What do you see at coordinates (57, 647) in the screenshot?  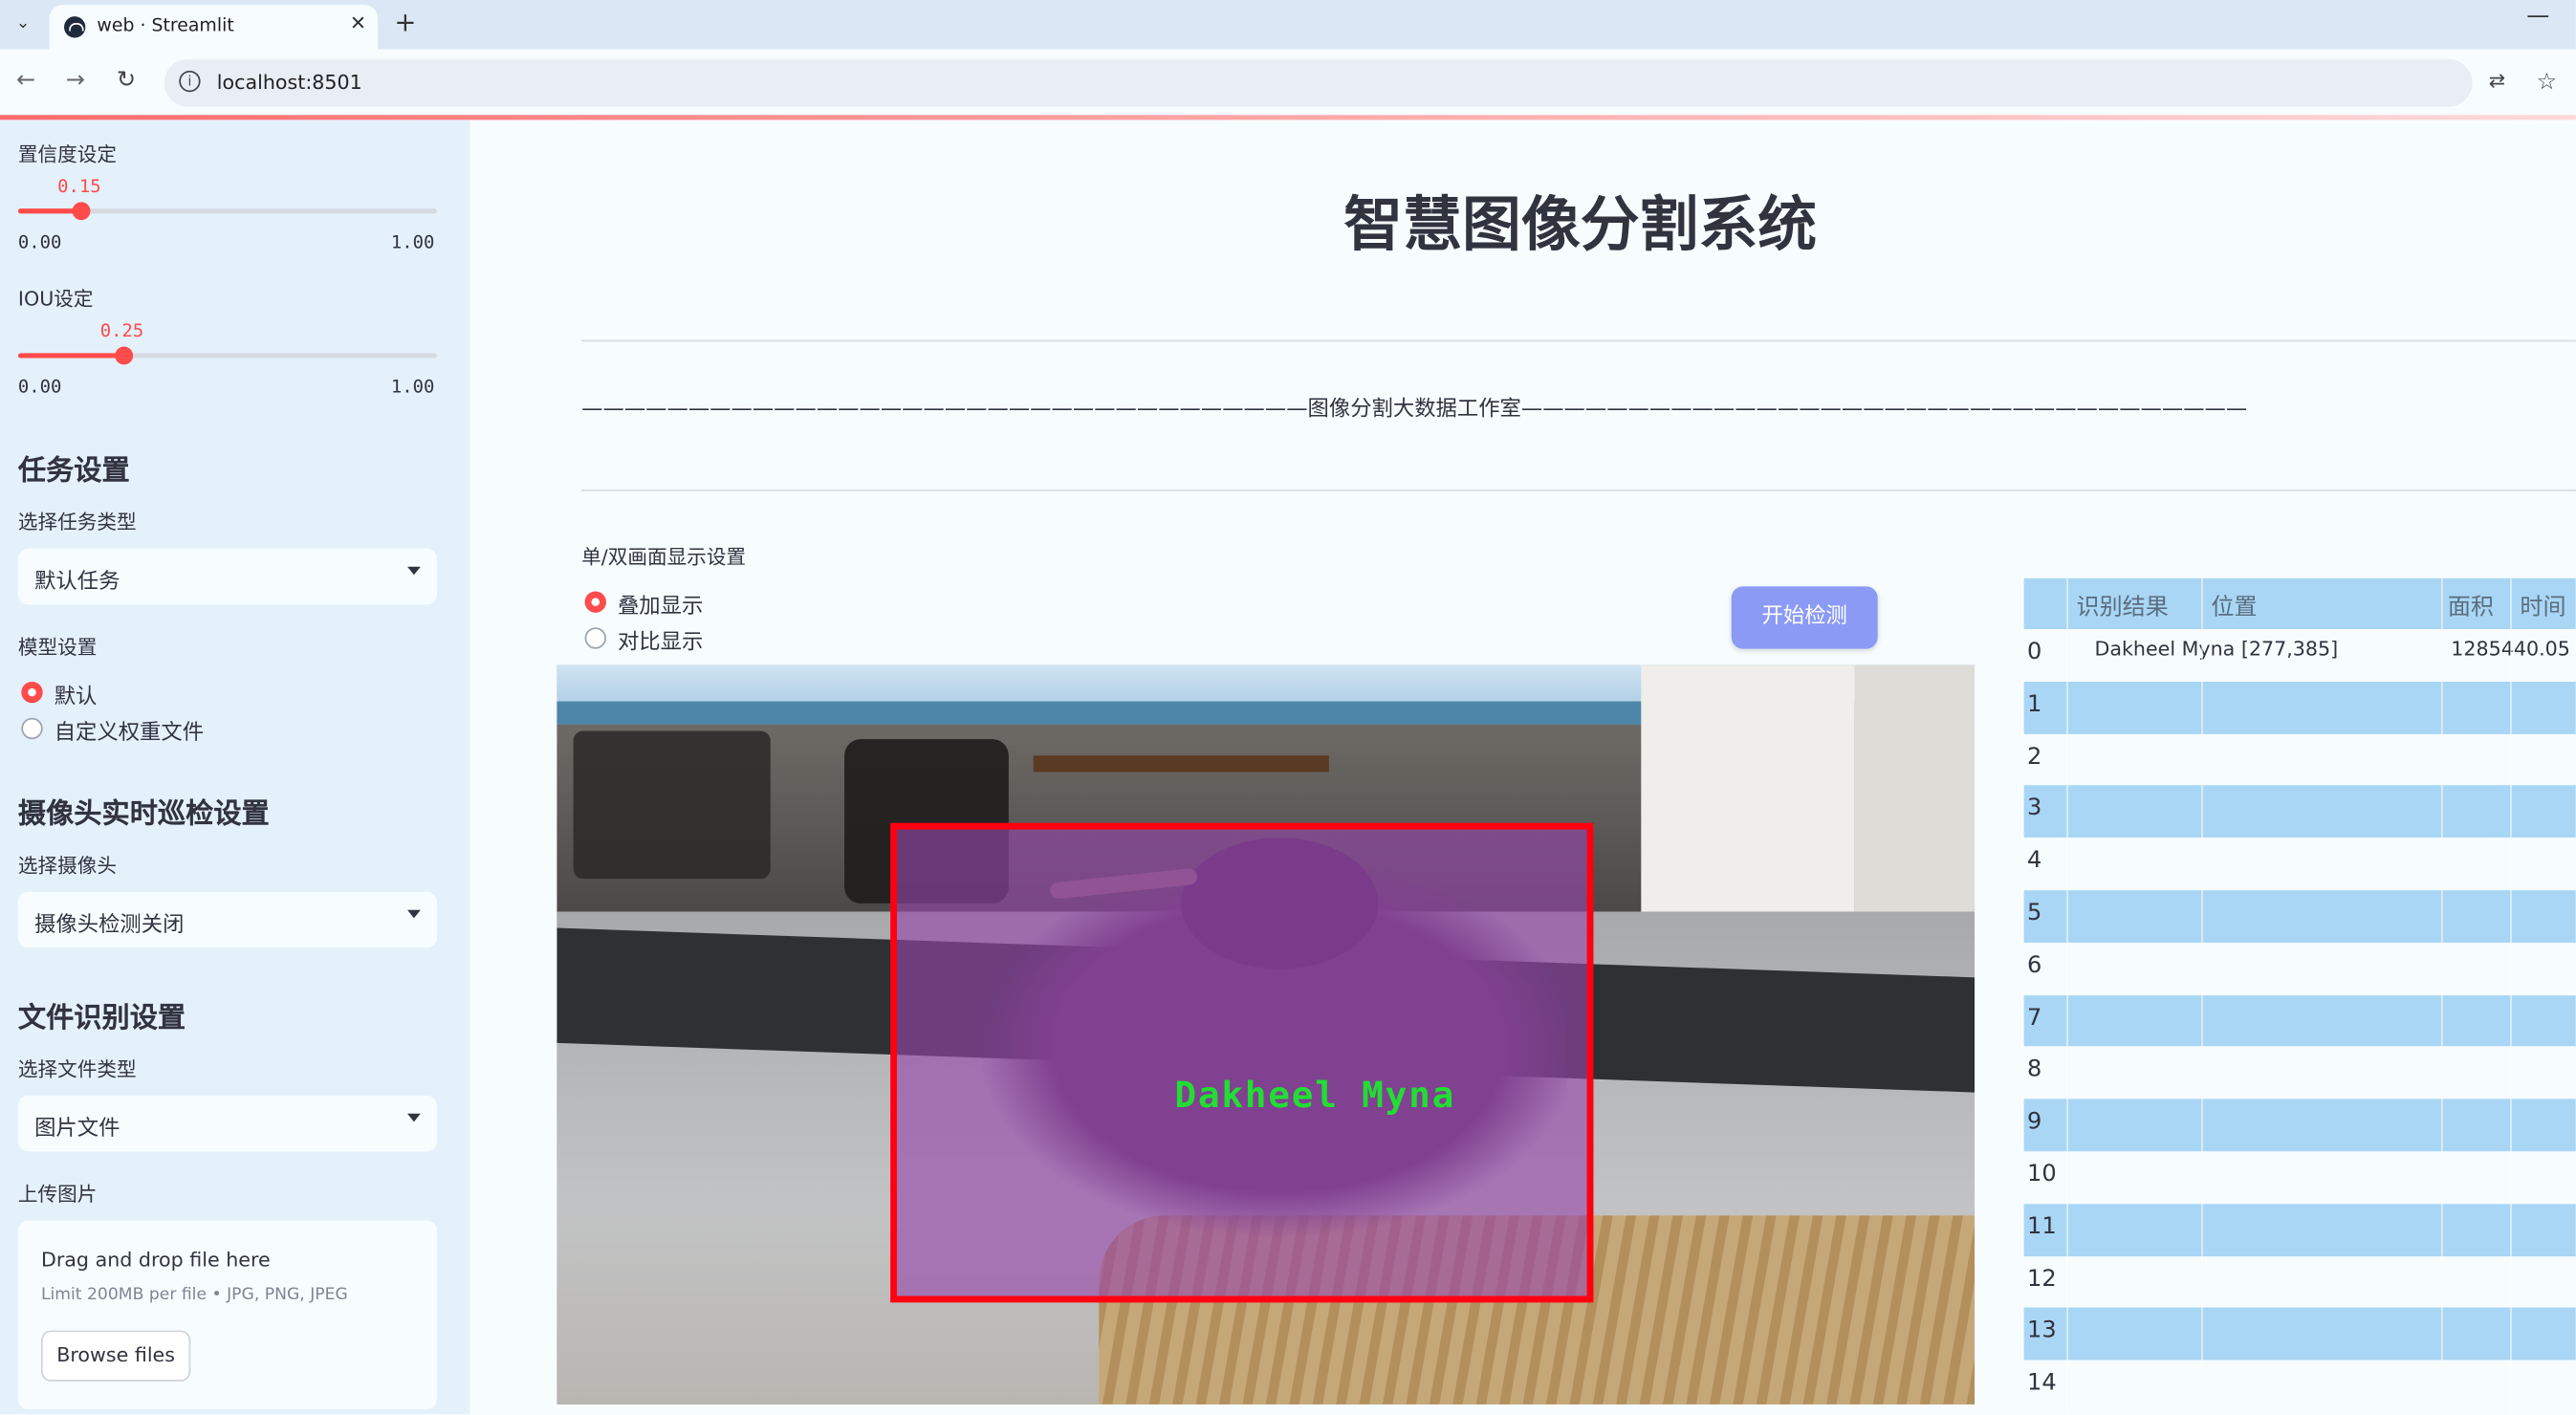 I see `model-label: 模型设置` at bounding box center [57, 647].